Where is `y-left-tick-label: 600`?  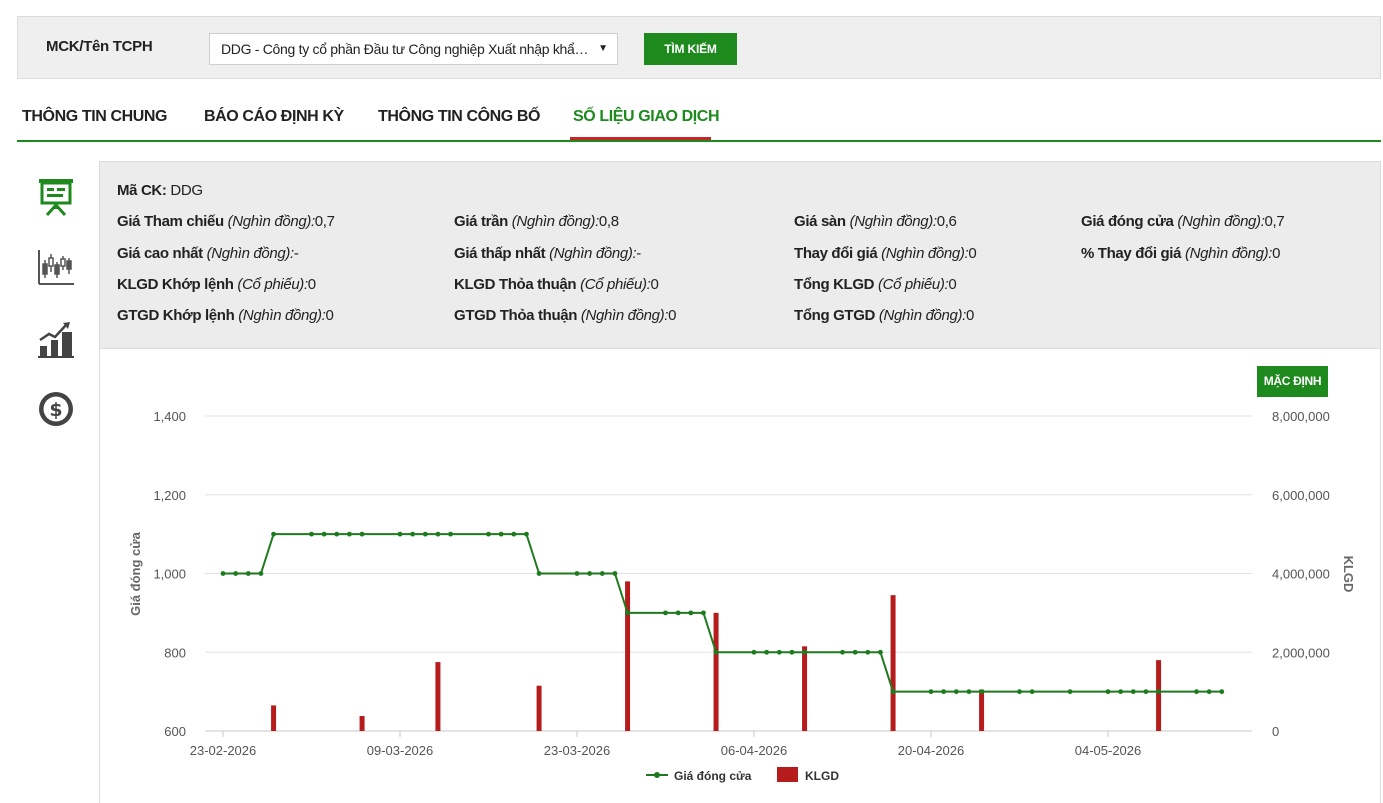
y-left-tick-label: 600 is located at coordinates (175, 731).